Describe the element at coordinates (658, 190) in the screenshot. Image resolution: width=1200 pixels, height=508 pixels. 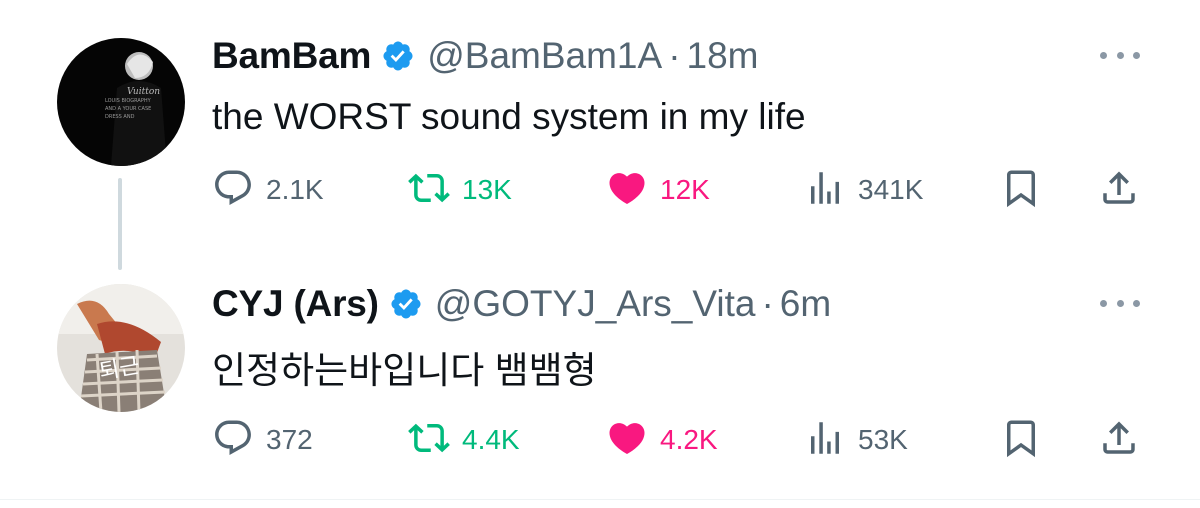
I see `like-button: 12K` at that location.